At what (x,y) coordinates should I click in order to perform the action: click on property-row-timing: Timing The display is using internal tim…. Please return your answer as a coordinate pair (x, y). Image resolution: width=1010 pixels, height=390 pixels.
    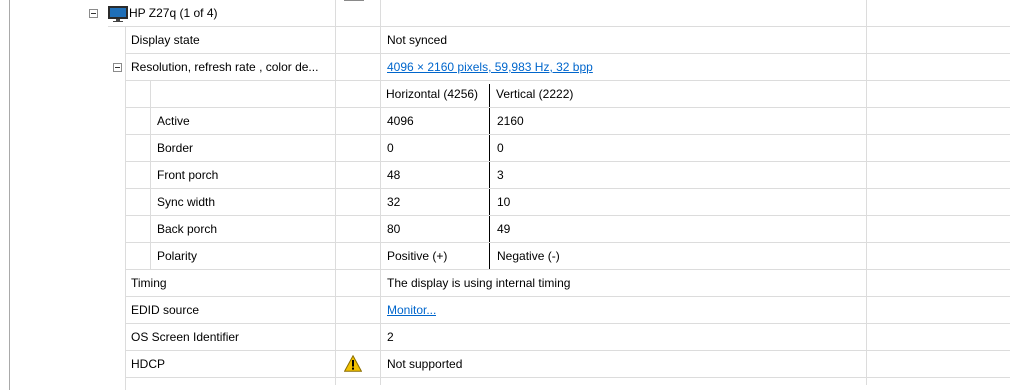
    Looking at the image, I should click on (505, 283).